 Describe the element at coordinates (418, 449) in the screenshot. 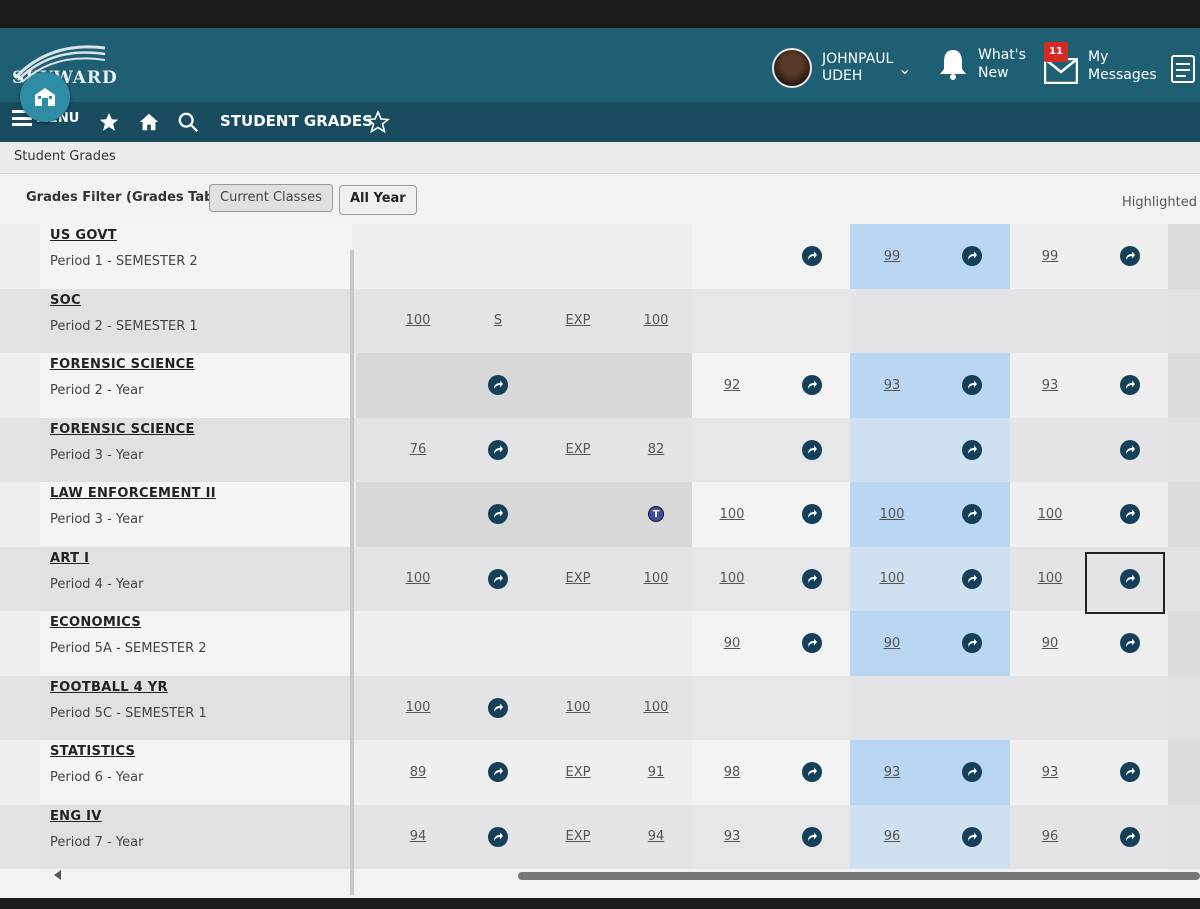

I see `grade-link: 76` at that location.